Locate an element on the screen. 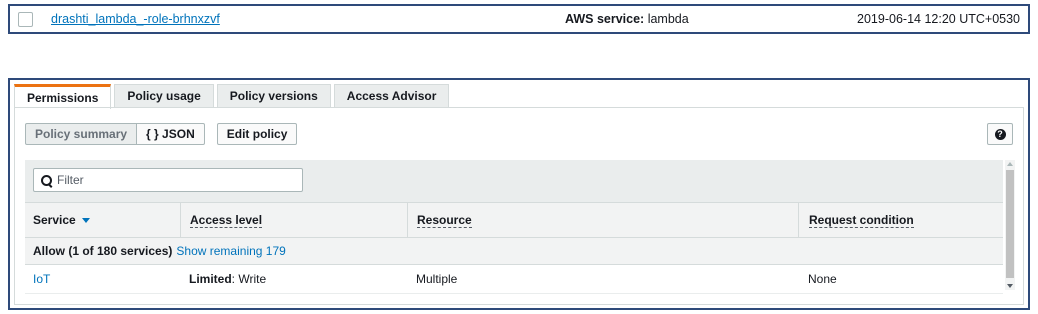 This screenshot has height=314, width=1038. resource-value: Multiple is located at coordinates (437, 279).